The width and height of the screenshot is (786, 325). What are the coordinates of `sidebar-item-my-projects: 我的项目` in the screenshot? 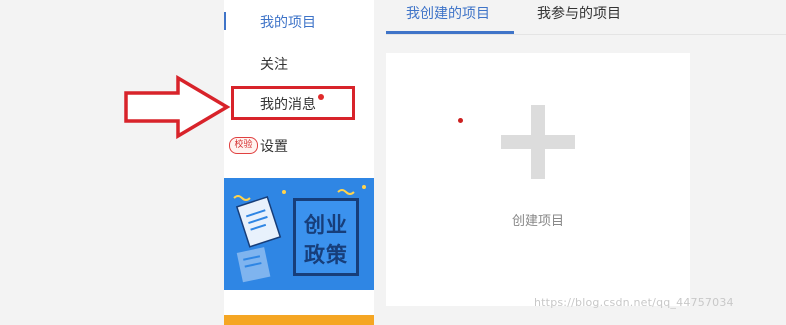 It's located at (288, 22).